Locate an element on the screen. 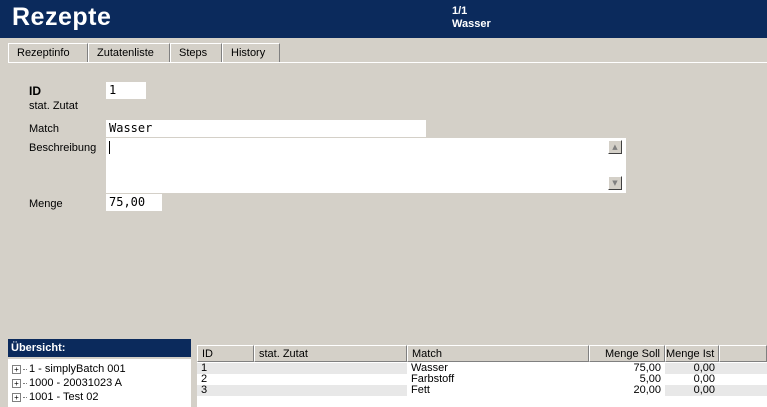  table-row: 1 Wasser 75,00 0,00 is located at coordinates (482, 368).